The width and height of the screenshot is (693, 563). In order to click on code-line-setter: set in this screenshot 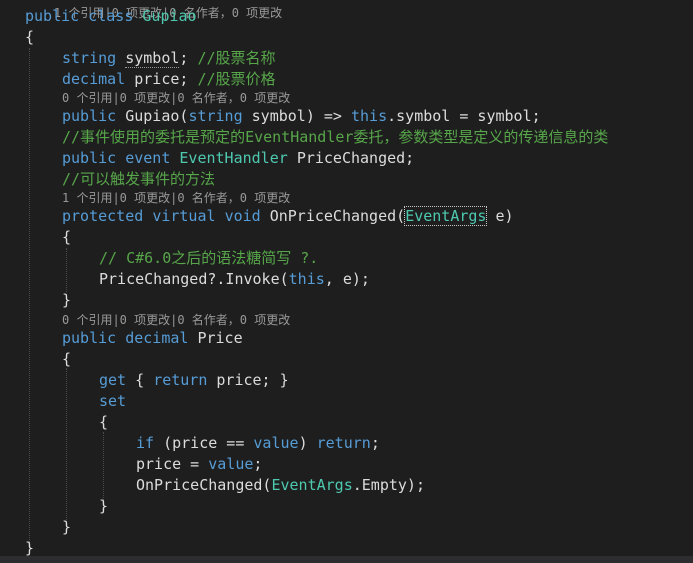, I will do `click(112, 401)`.